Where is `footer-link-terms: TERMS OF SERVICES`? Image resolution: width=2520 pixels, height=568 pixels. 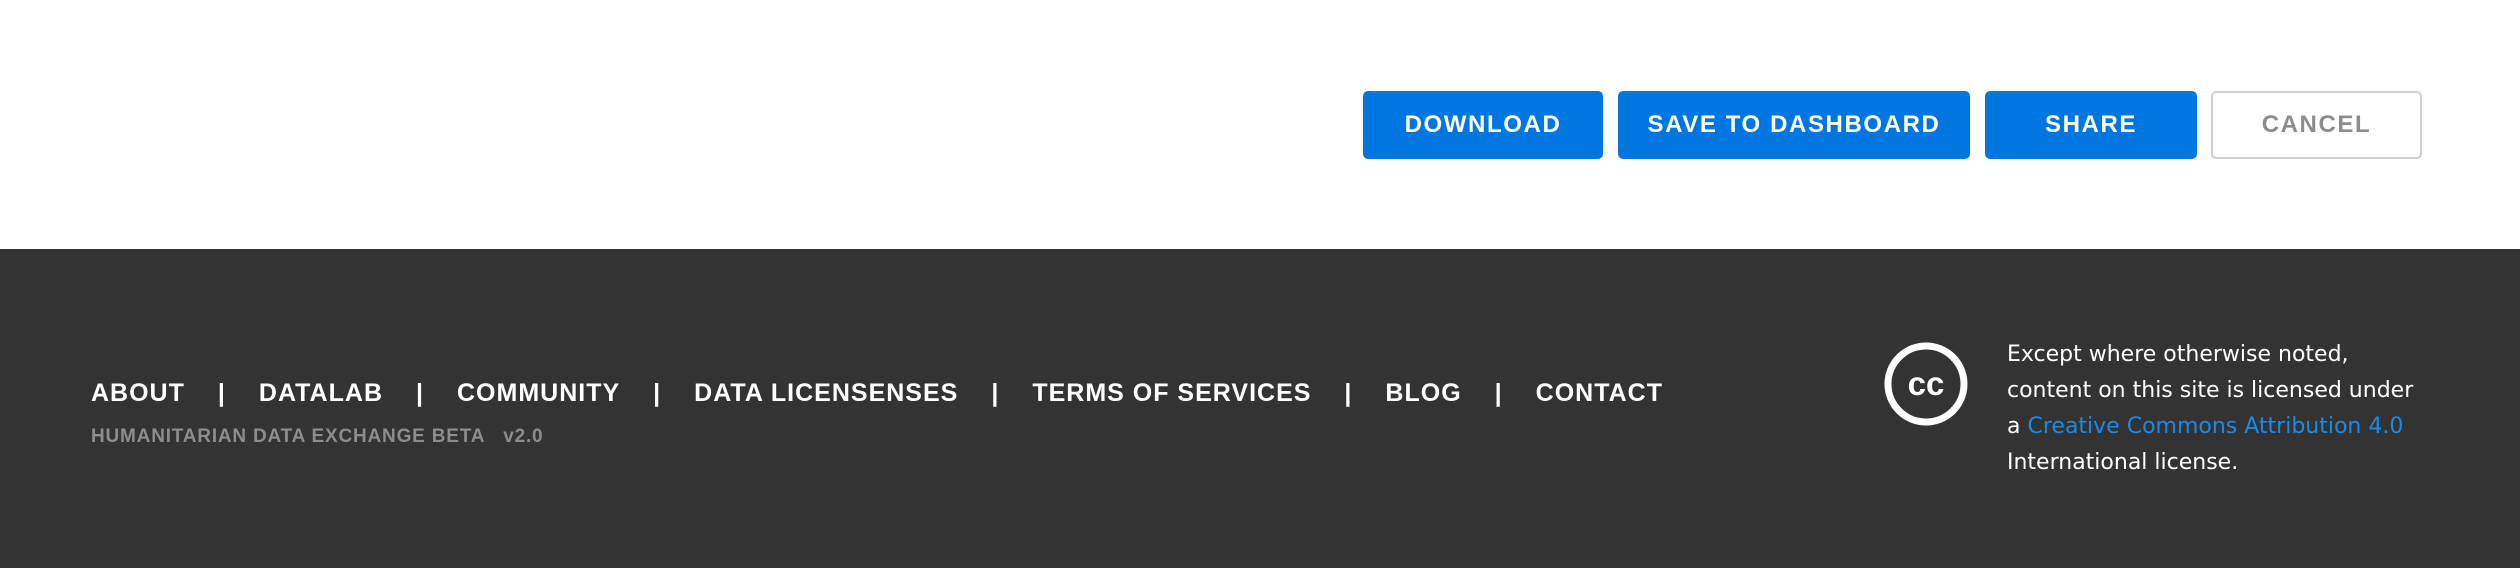
footer-link-terms: TERMS OF SERVICES is located at coordinates (1171, 393).